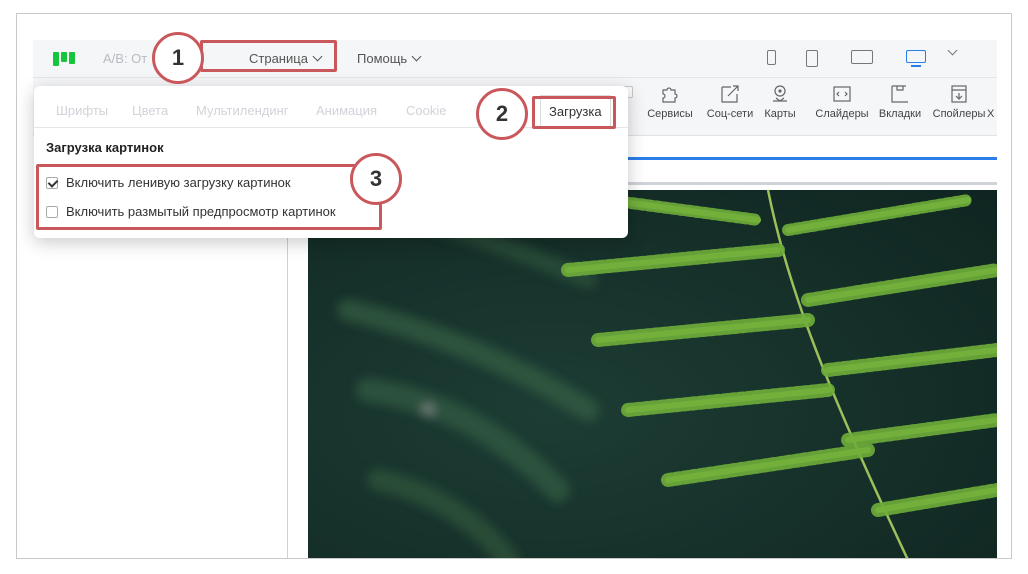 The image size is (1028, 574). What do you see at coordinates (426, 110) in the screenshot?
I see `tab-cookie: Cookie` at bounding box center [426, 110].